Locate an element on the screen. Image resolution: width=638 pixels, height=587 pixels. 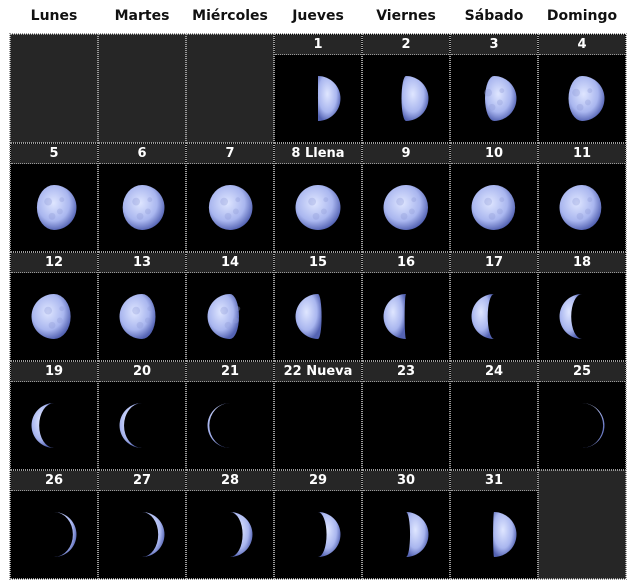
day-label: 12 is located at coordinates (54, 263).